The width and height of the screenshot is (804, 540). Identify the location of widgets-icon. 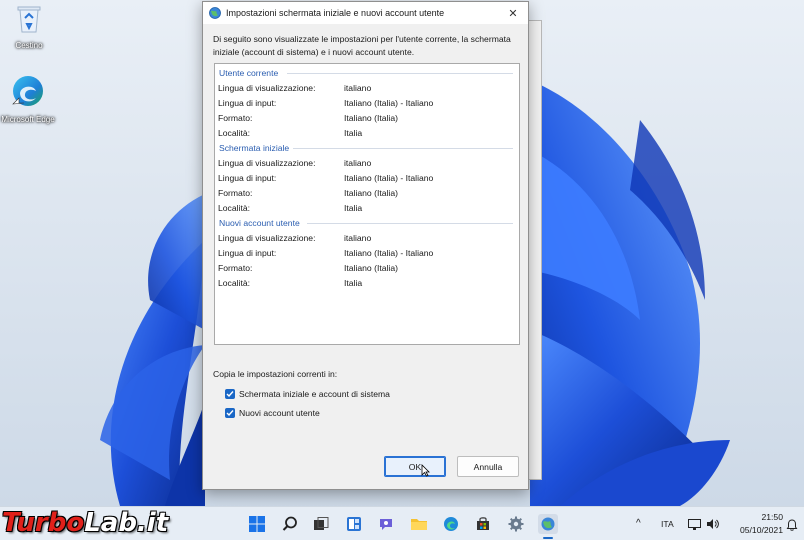
(354, 524).